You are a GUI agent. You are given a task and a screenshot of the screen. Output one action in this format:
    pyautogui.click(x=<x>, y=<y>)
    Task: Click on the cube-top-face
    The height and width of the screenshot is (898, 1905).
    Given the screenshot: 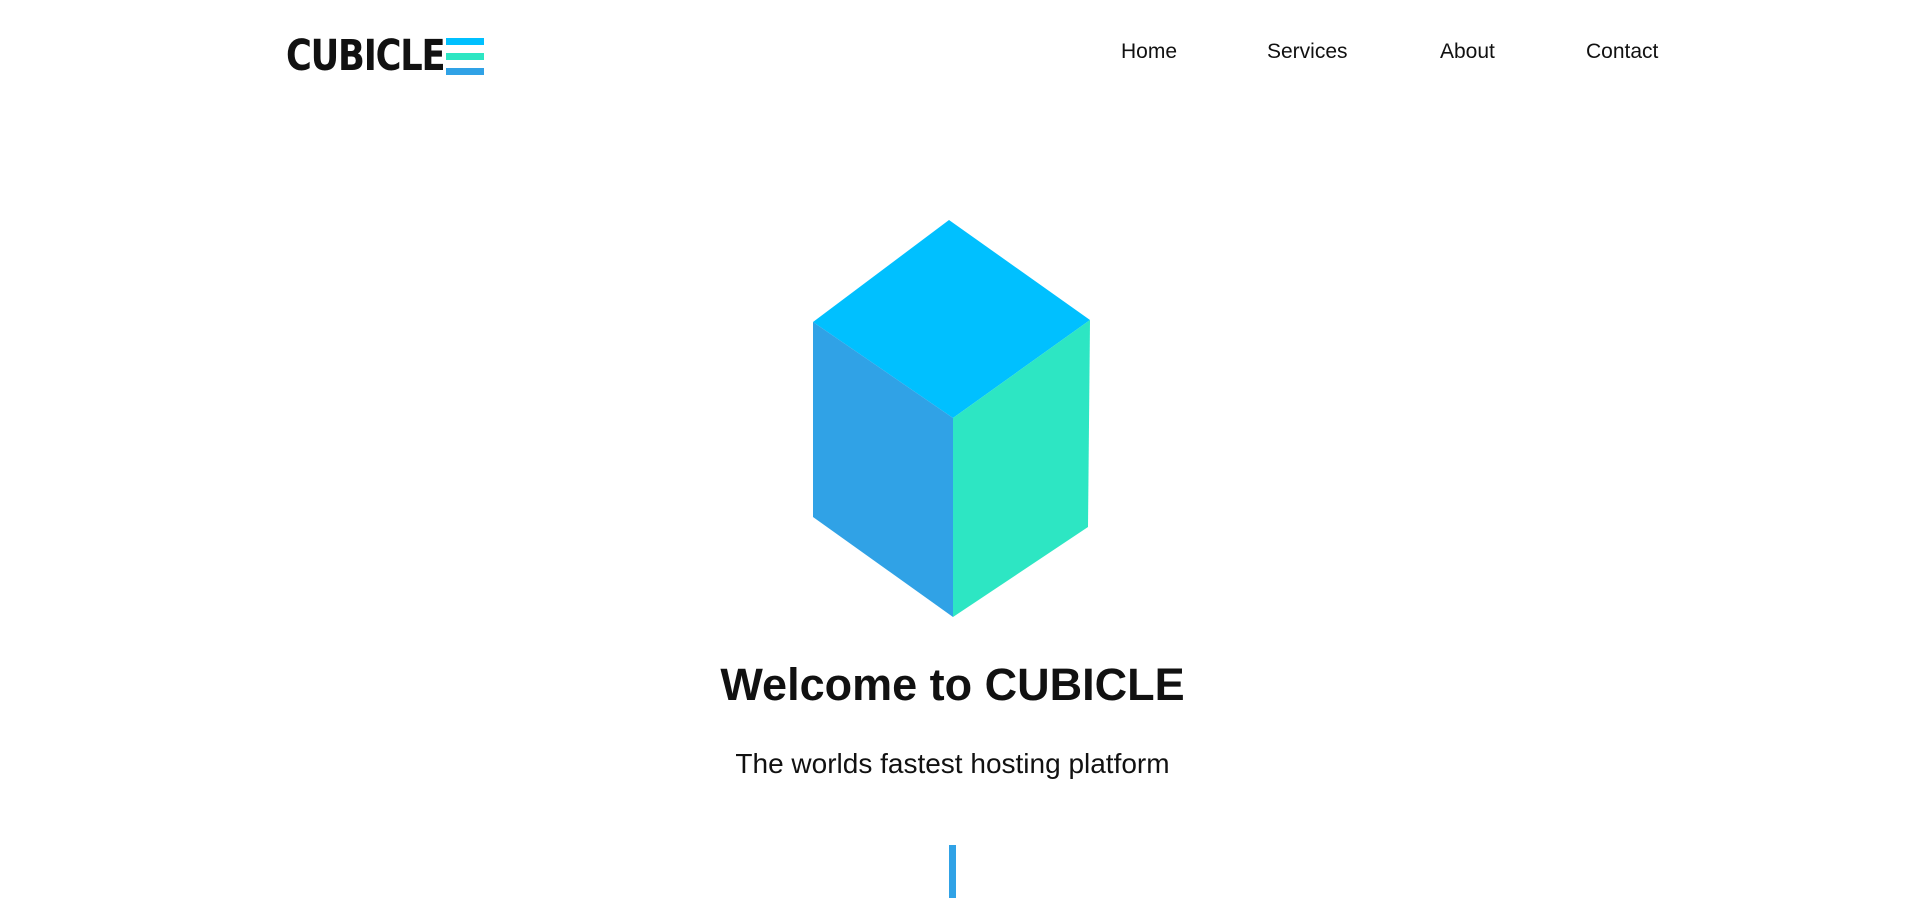 What is the action you would take?
    pyautogui.click(x=951, y=319)
    